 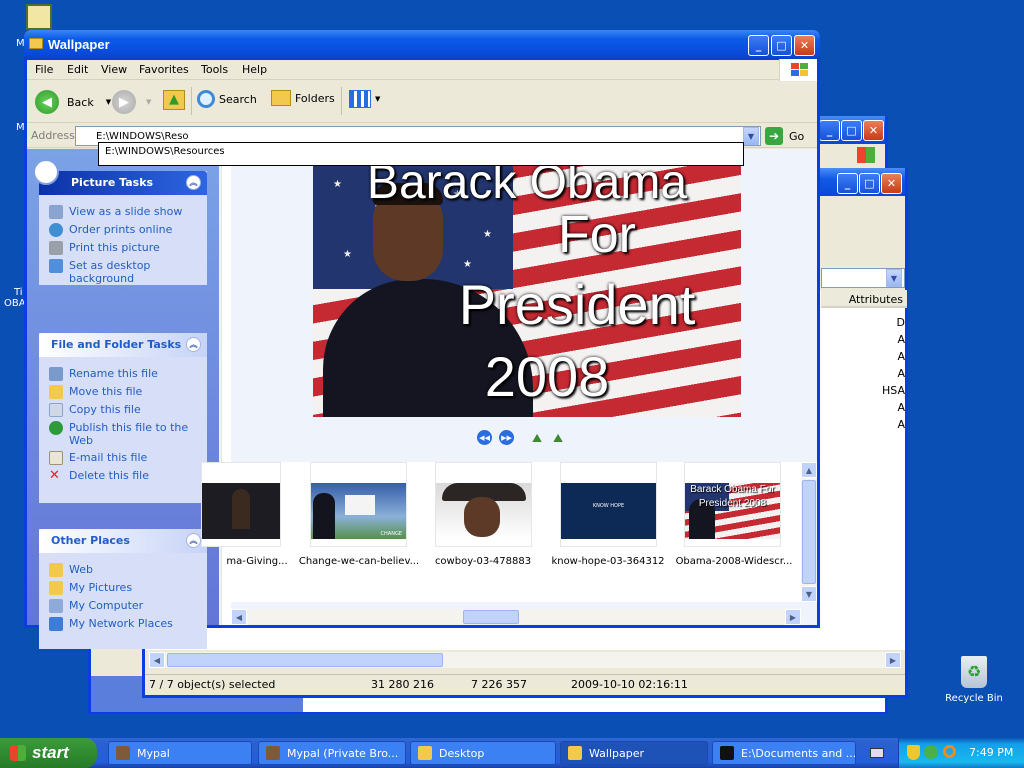 What do you see at coordinates (484, 437) in the screenshot?
I see `previous-image-button: ◀◀` at bounding box center [484, 437].